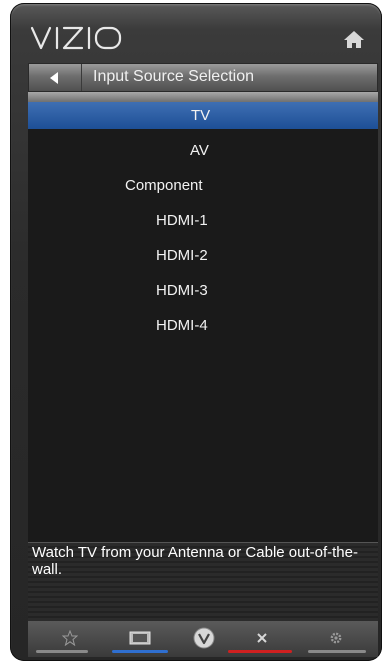 The width and height of the screenshot is (385, 664). Describe the element at coordinates (164, 185) in the screenshot. I see `menu-item-label: Component` at that location.